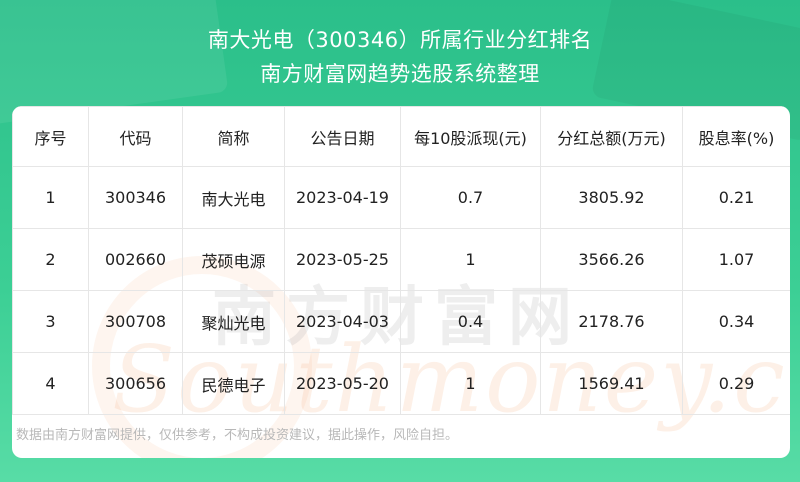 The width and height of the screenshot is (800, 482). Describe the element at coordinates (736, 383) in the screenshot. I see `cell-yield: 0.29` at that location.